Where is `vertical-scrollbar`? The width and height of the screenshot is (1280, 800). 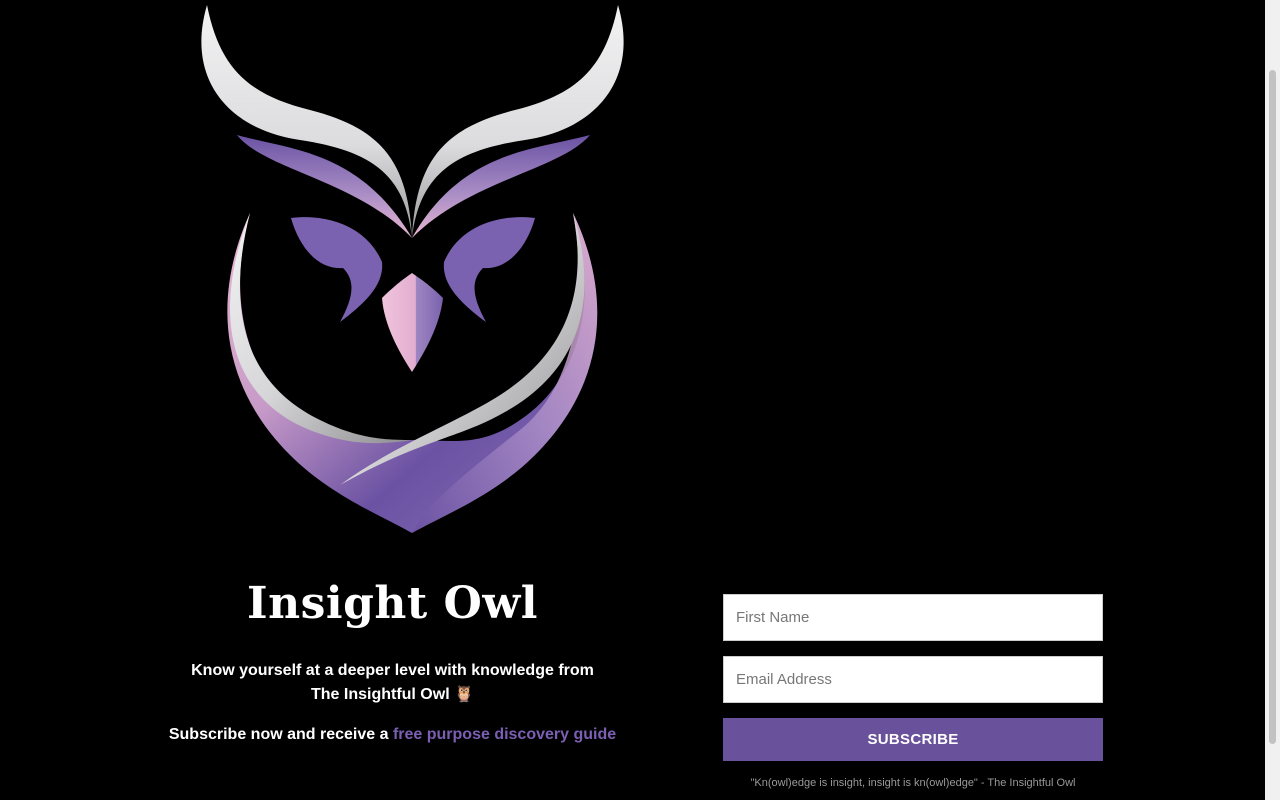 vertical-scrollbar is located at coordinates (1272, 400).